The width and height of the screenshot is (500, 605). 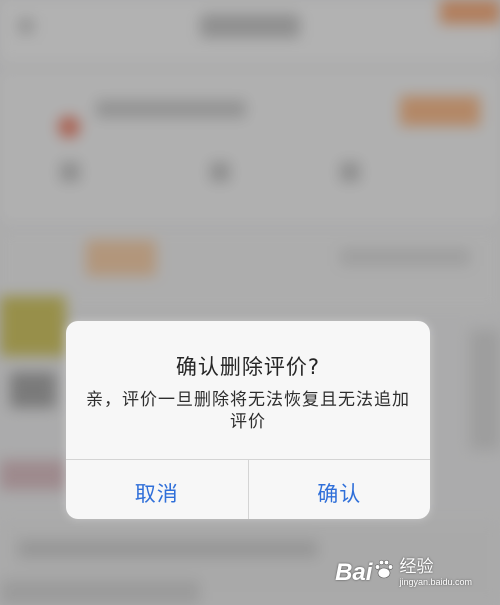 I want to click on watermark-url: jingyan.baidu.com, so click(x=435, y=582).